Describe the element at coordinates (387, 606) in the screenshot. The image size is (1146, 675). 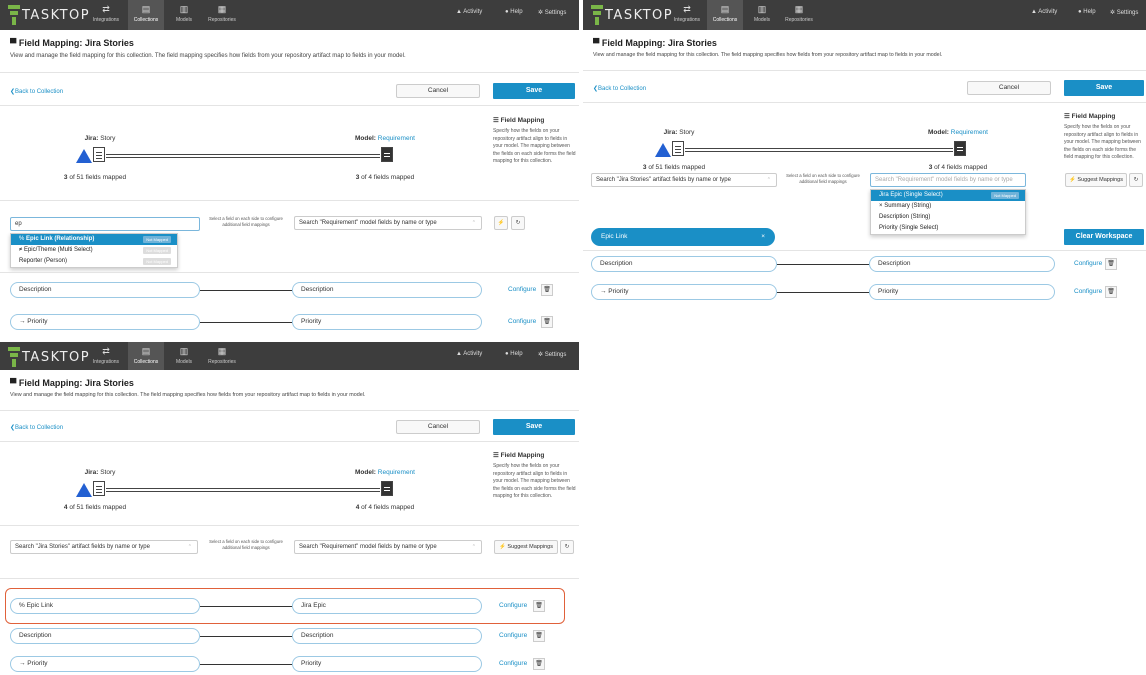
I see `model-field-pill: Jira Epic` at that location.